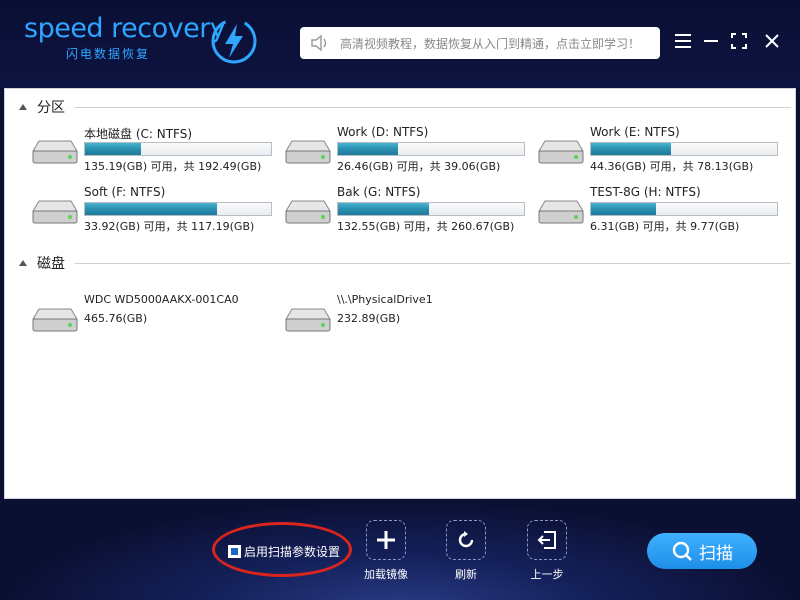 The width and height of the screenshot is (800, 600). What do you see at coordinates (665, 226) in the screenshot?
I see `partition-space: 6.31(GB) 可用，共 9.77(GB)` at bounding box center [665, 226].